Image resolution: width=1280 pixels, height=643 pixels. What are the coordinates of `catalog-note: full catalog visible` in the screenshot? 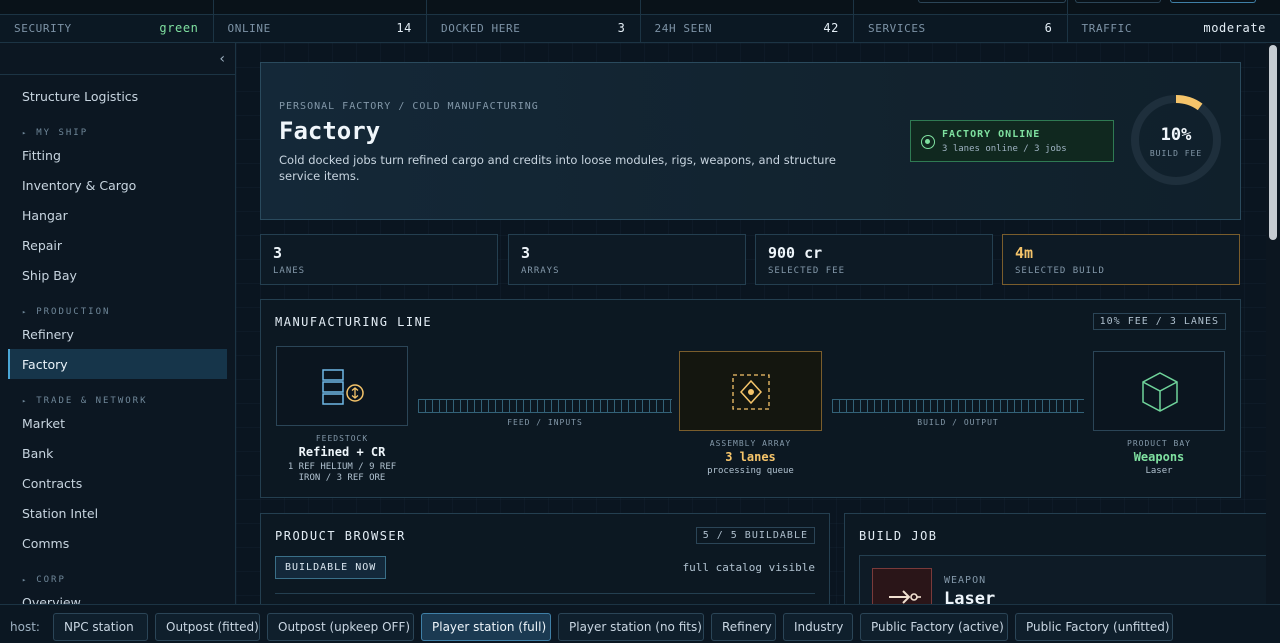 It's located at (748, 567).